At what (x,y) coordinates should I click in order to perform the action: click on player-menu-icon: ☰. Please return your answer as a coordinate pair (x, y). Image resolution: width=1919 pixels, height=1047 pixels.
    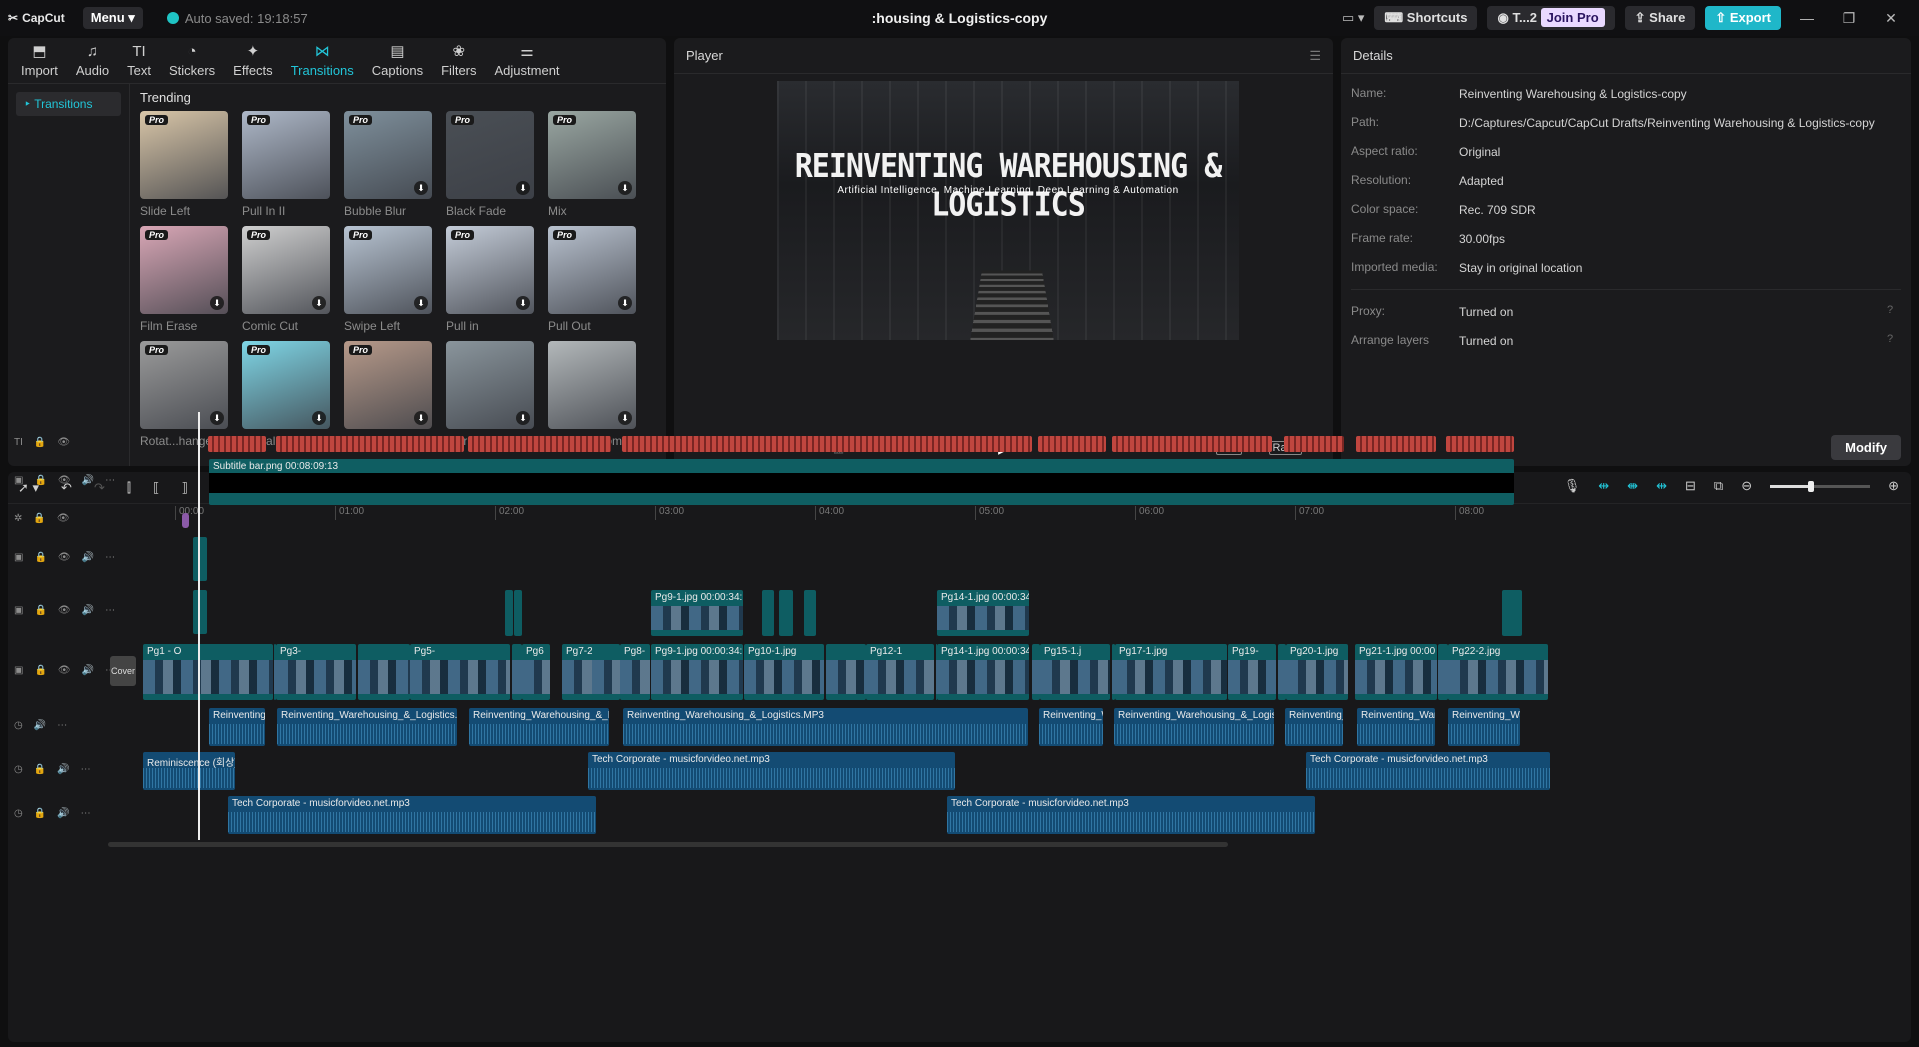
    Looking at the image, I should click on (1315, 56).